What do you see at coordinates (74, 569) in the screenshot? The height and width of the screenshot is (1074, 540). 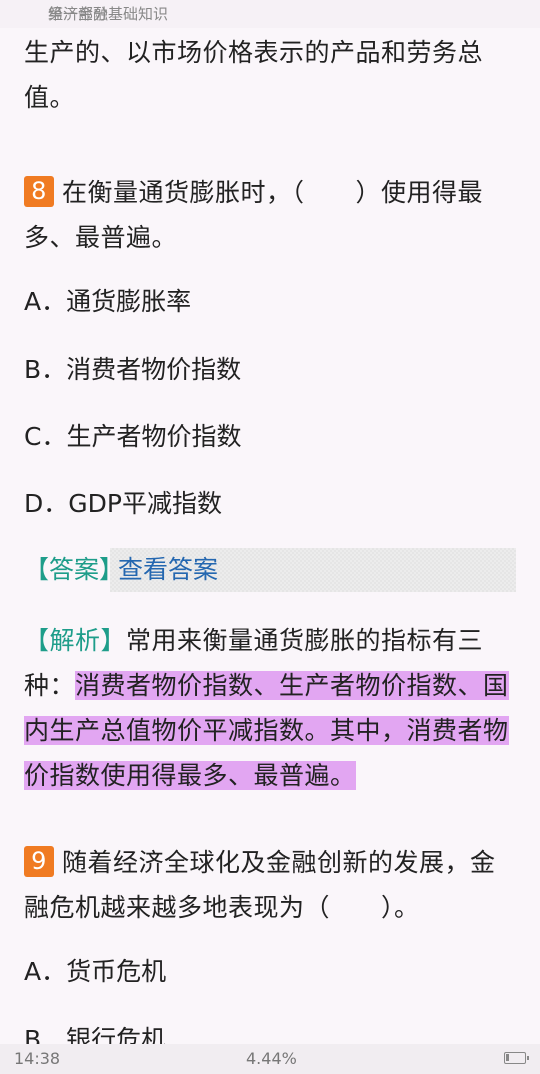 I see `answer-tag: 【答案】` at bounding box center [74, 569].